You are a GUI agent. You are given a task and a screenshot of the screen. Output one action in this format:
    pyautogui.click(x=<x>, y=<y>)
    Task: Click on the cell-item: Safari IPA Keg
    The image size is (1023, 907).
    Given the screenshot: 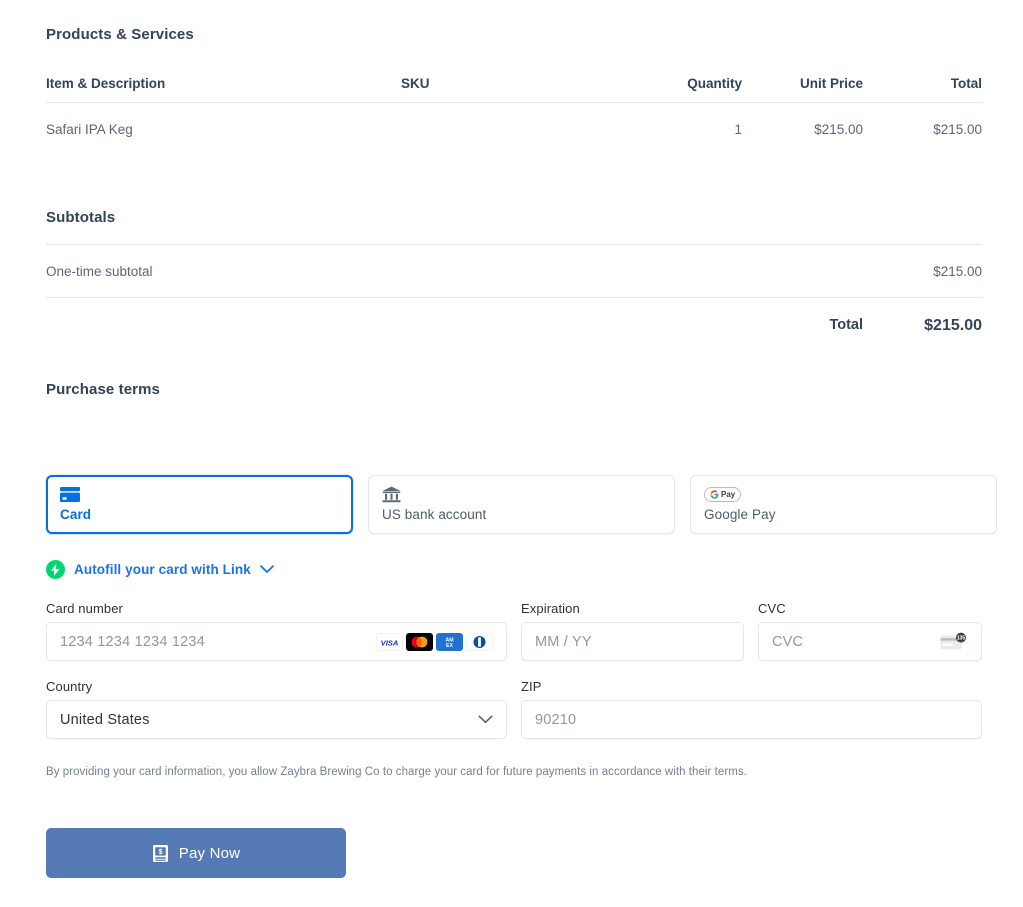 What is the action you would take?
    pyautogui.click(x=89, y=129)
    